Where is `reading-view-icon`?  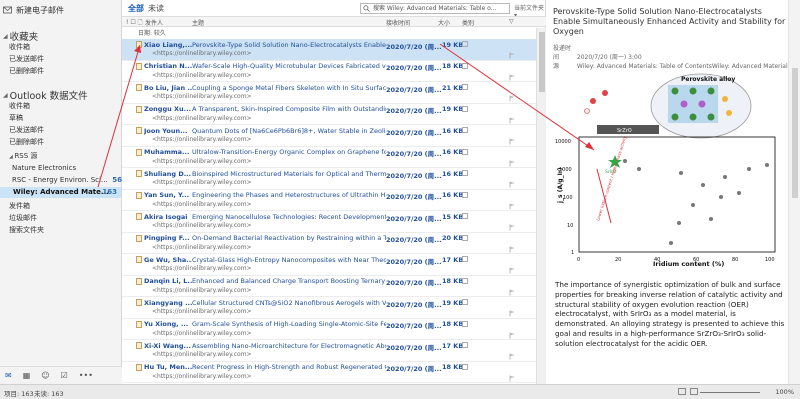
reading-view-icon is located at coordinates (694, 391).